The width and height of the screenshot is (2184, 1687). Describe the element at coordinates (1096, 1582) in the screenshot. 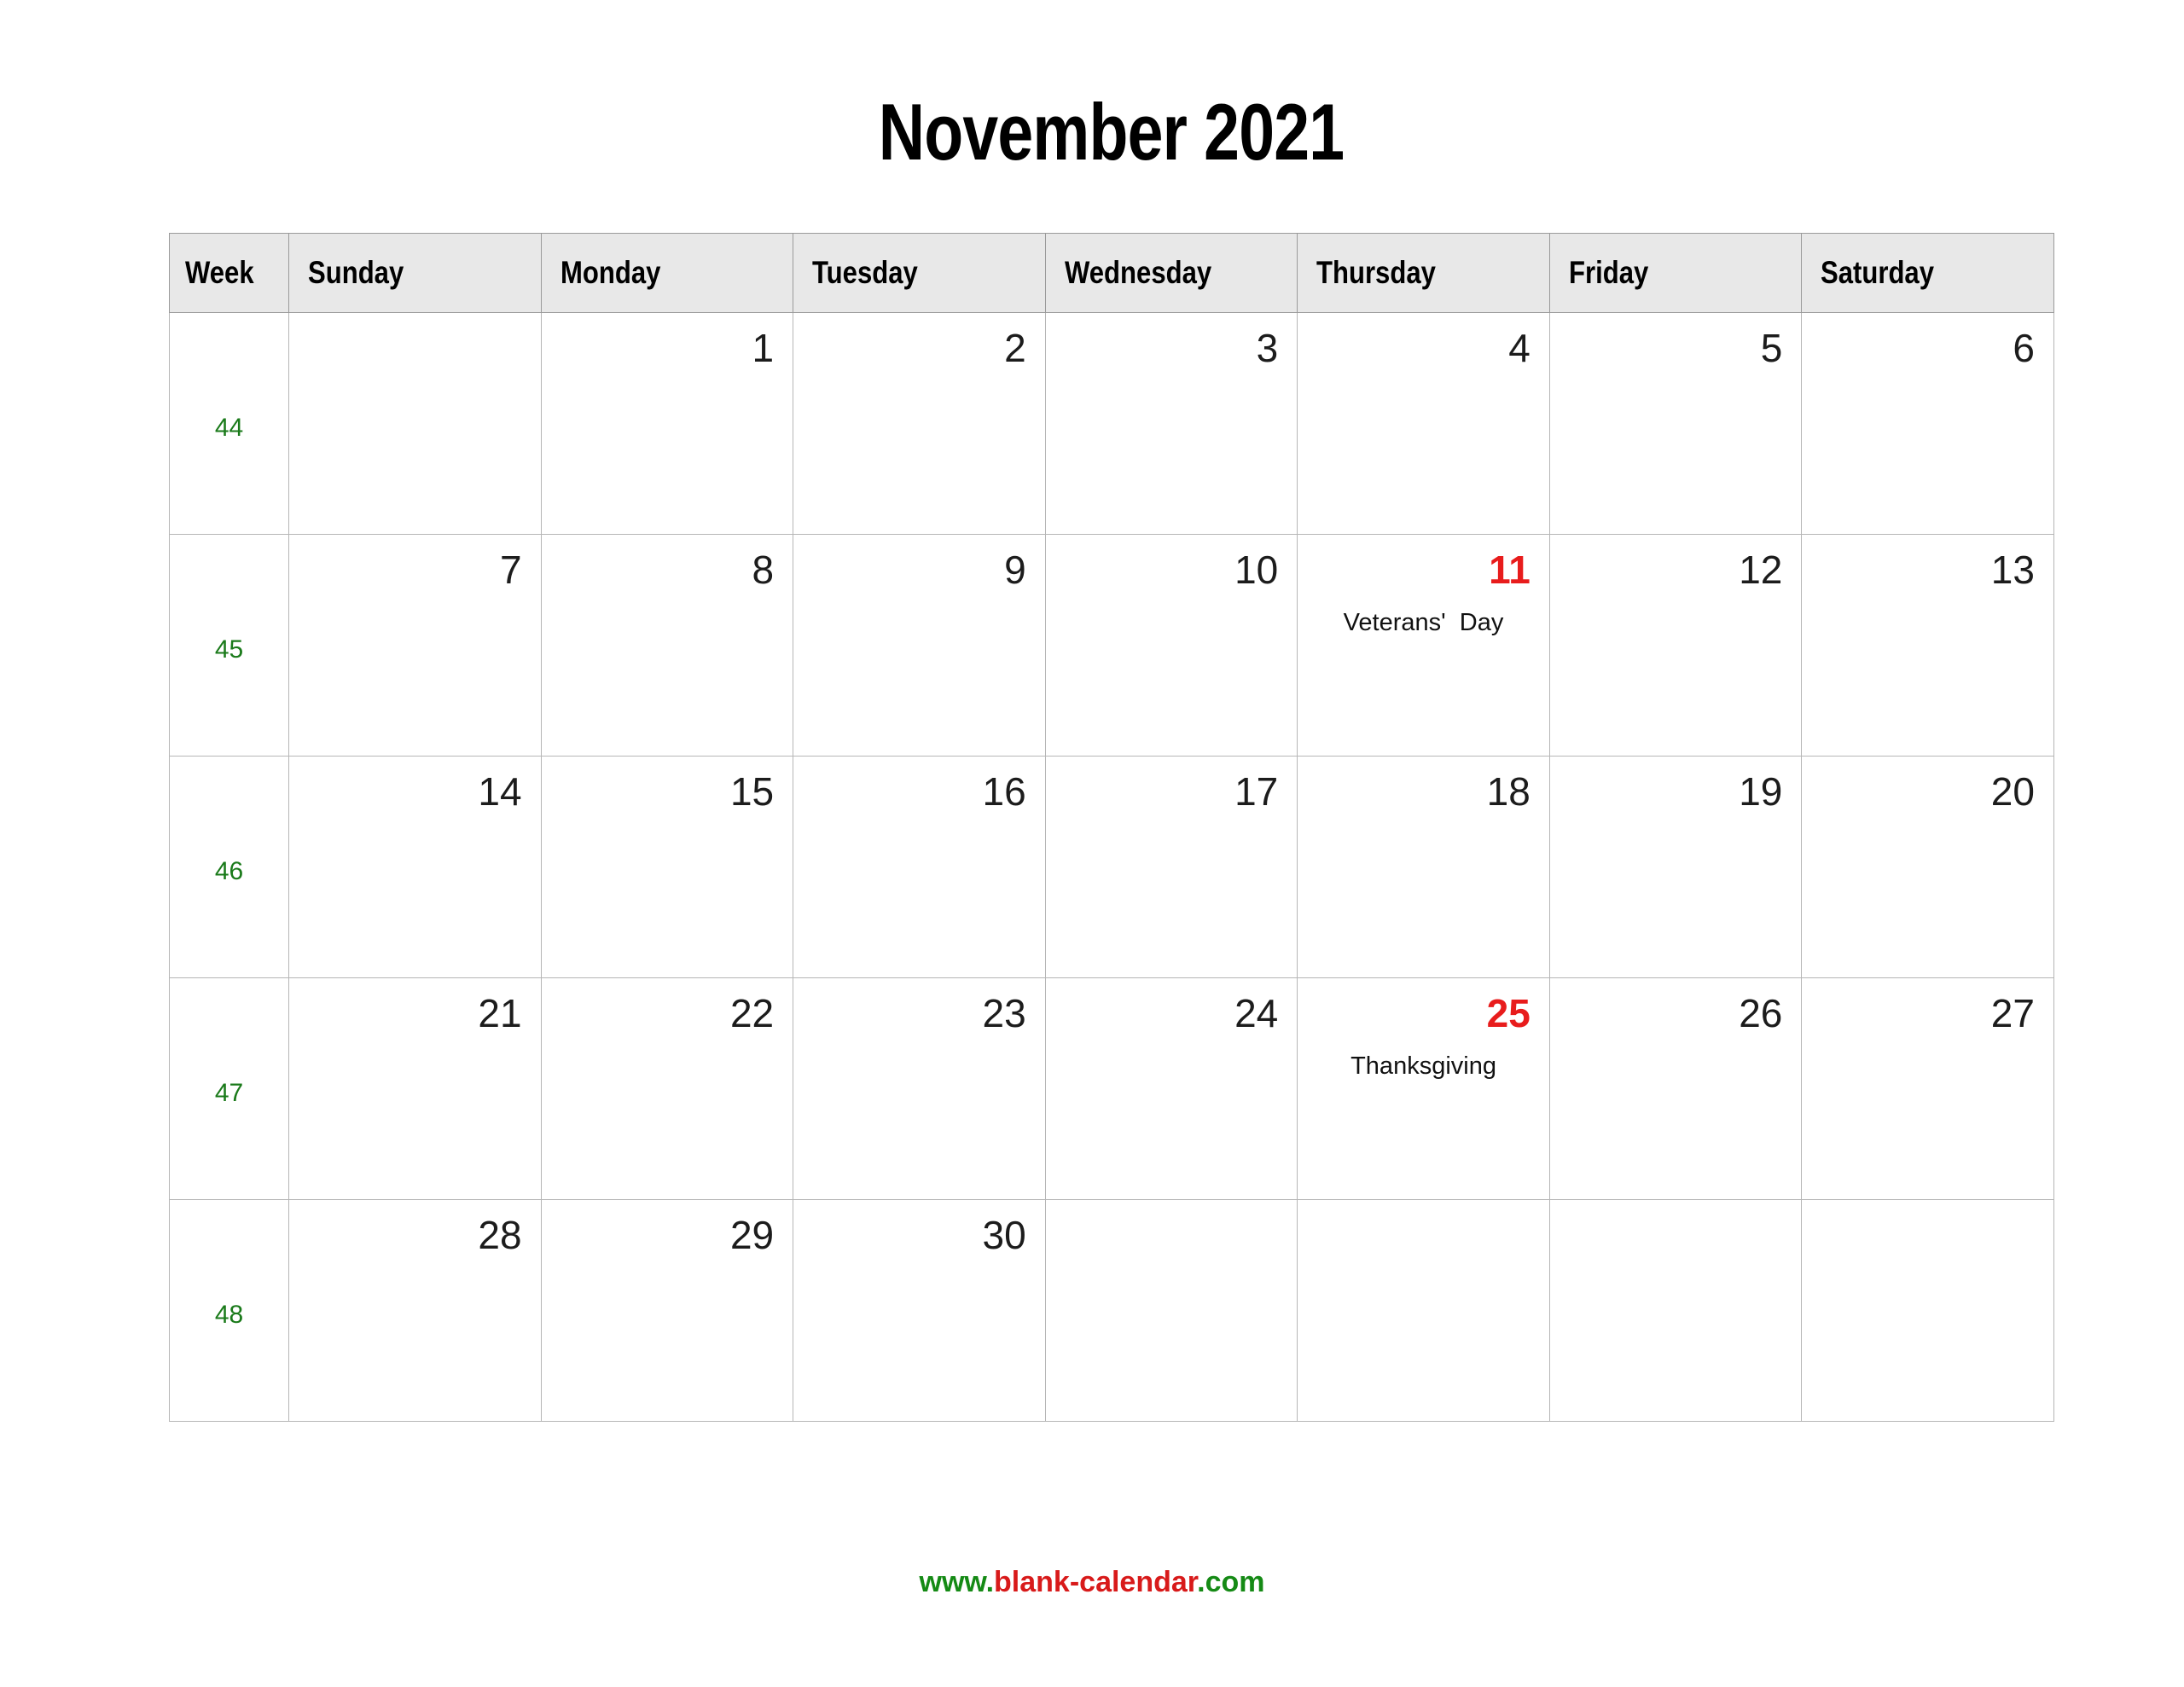

I see `footer-link-part-domain: blank-calendar` at that location.